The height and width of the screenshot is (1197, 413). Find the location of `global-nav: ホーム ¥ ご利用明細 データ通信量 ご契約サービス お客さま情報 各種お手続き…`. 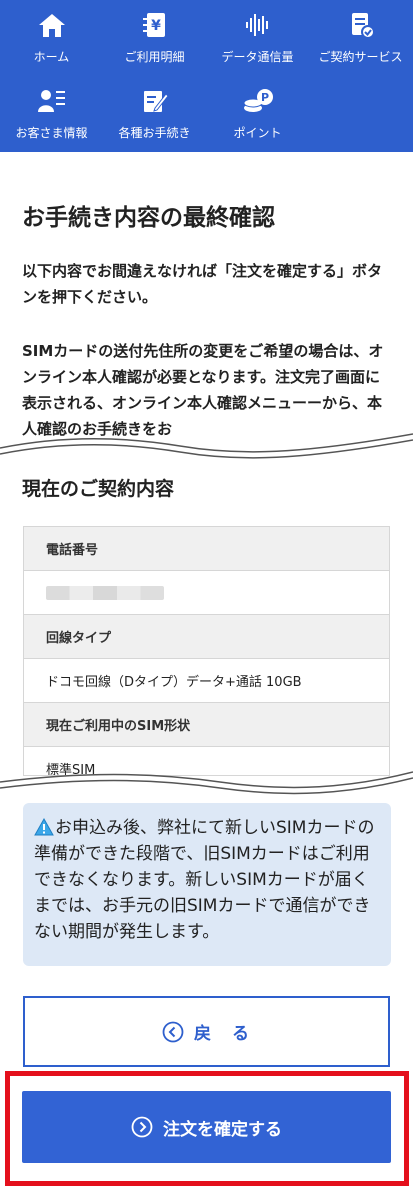

global-nav: ホーム ¥ ご利用明細 データ通信量 ご契約サービス お客さま情報 各種お手続き… is located at coordinates (206, 76).